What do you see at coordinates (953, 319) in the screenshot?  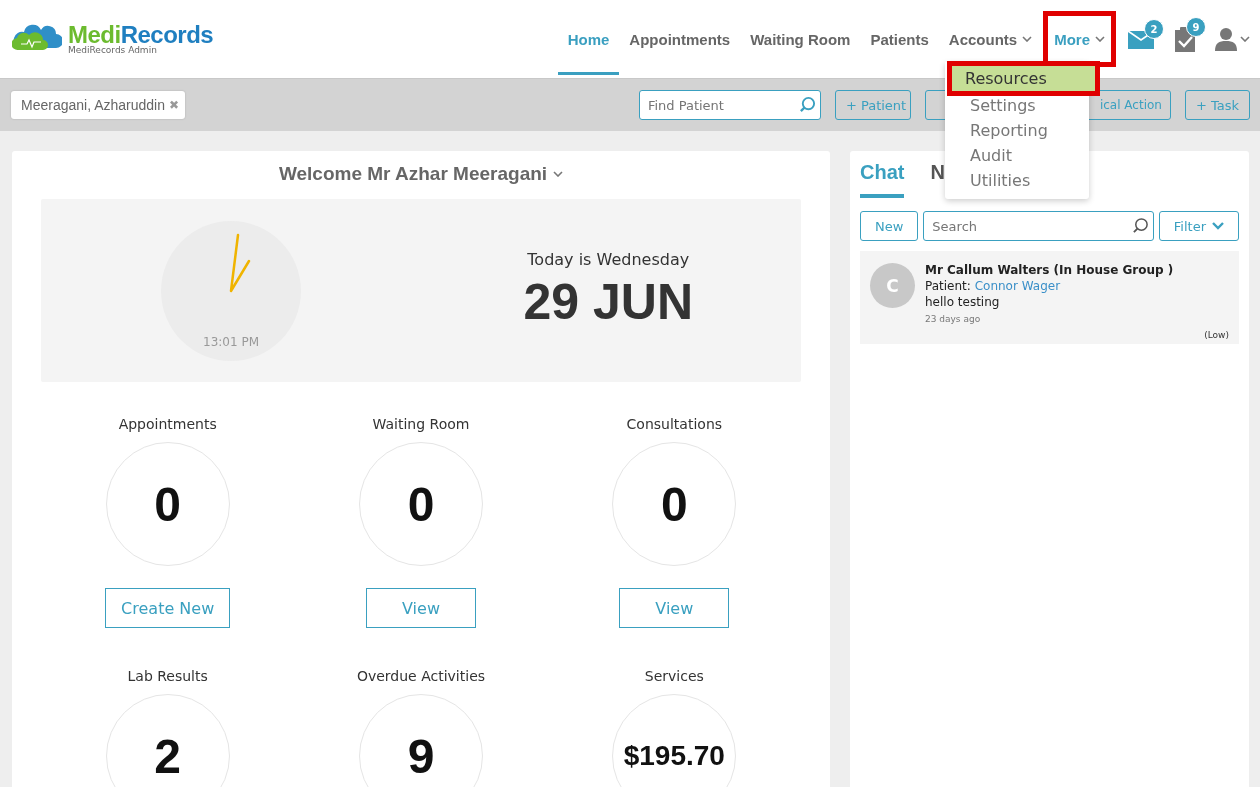 I see `message-time: 23 days ago` at bounding box center [953, 319].